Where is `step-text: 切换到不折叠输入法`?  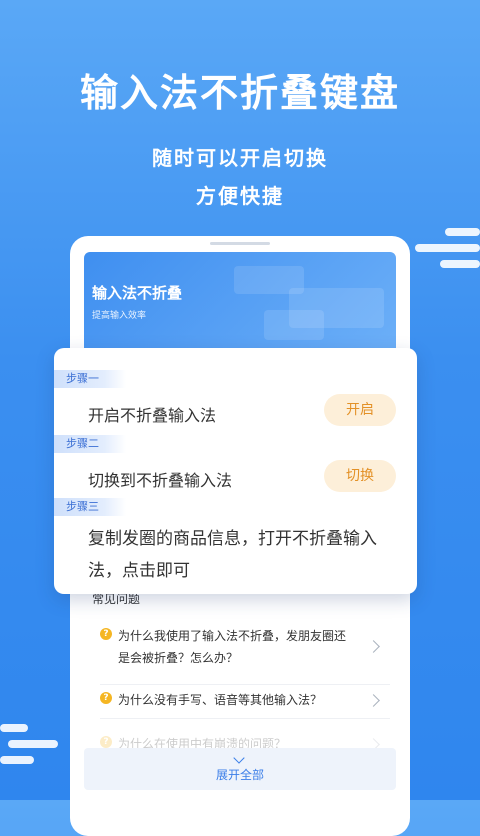
step-text: 切换到不折叠输入法 is located at coordinates (160, 480).